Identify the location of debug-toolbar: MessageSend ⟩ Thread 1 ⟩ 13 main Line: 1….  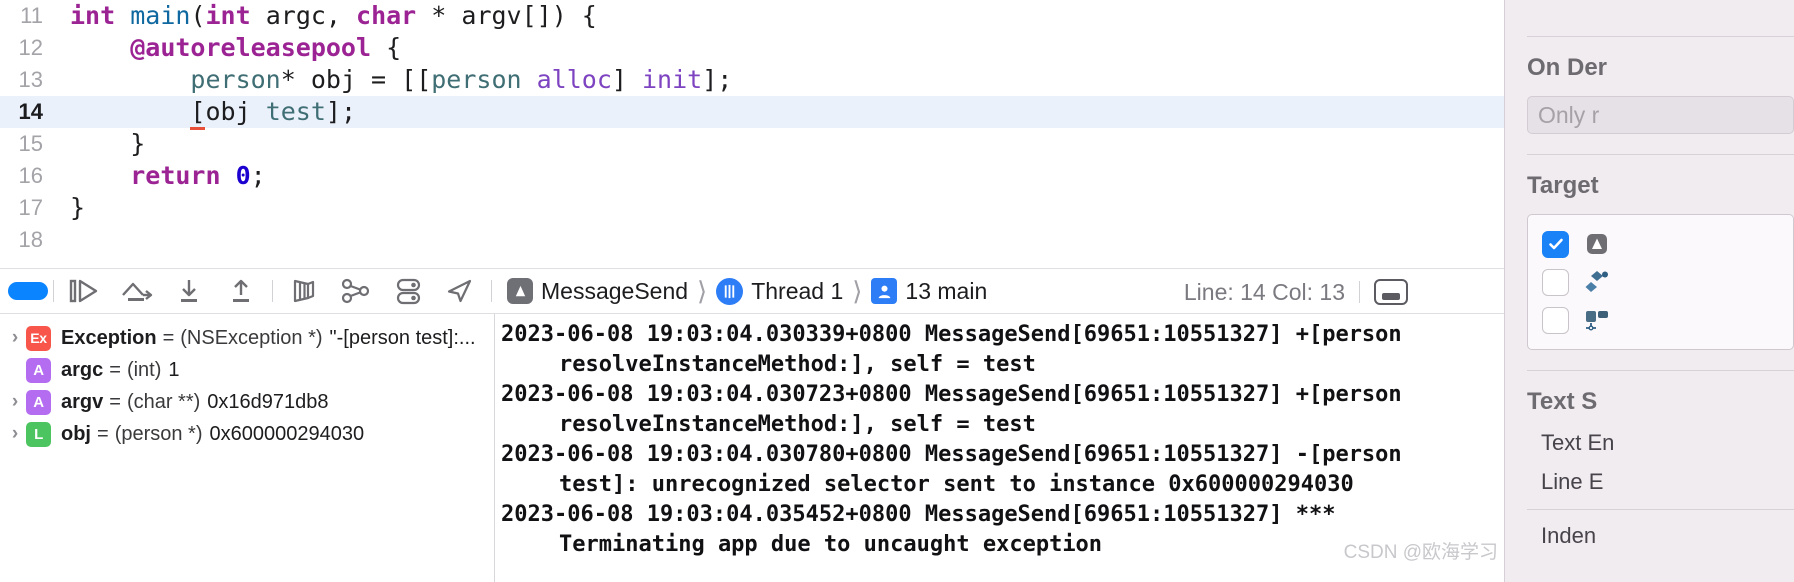
(752, 291).